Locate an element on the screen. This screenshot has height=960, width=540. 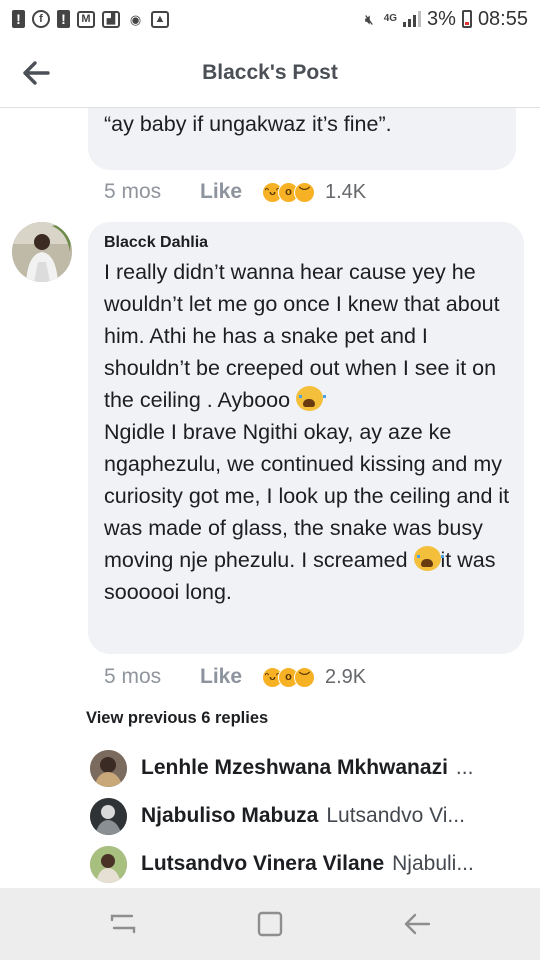
recent-apps-icon is located at coordinates (123, 924).